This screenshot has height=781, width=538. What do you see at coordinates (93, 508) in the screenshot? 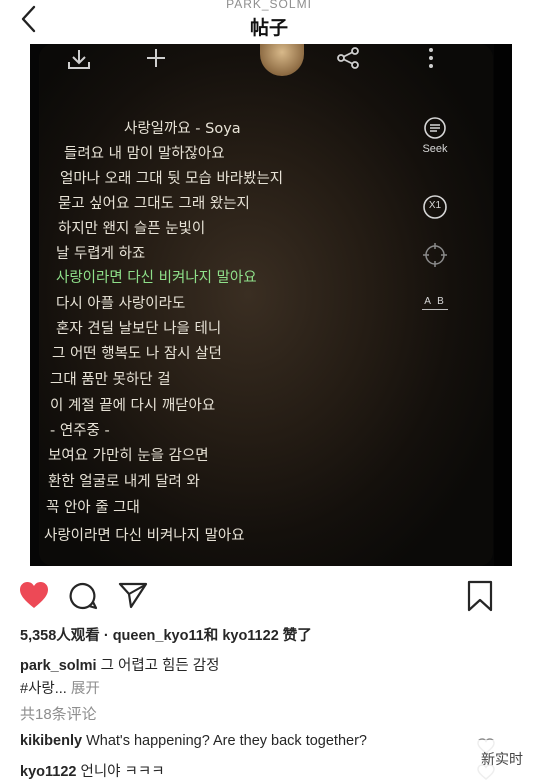
I see `lyric-line: 꼭 안아 줄 그대` at bounding box center [93, 508].